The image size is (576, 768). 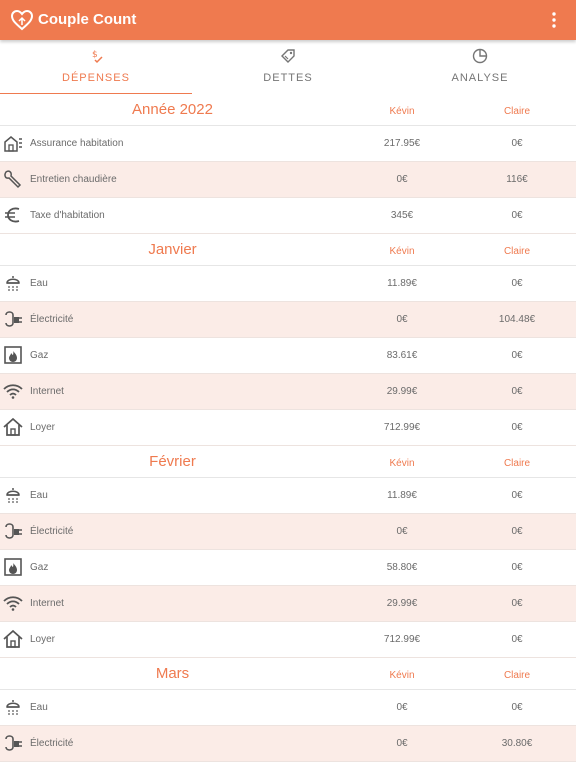 What do you see at coordinates (43, 427) in the screenshot?
I see `expense-label: Loyer` at bounding box center [43, 427].